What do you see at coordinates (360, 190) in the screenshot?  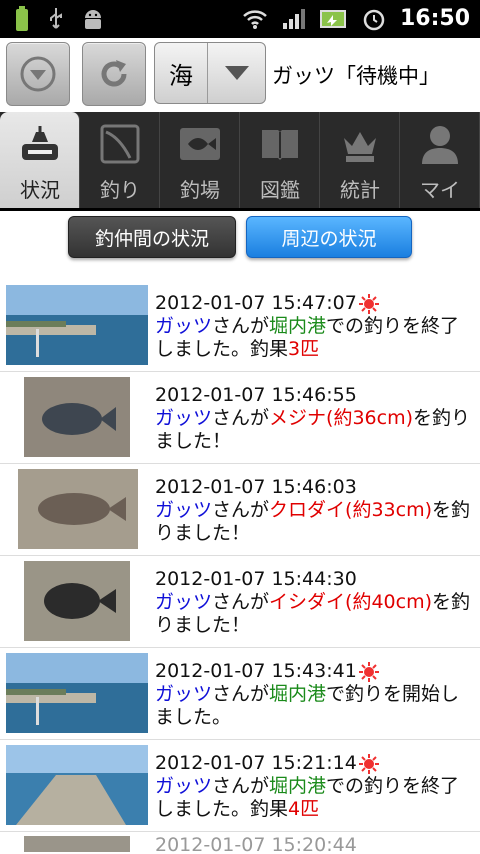 I see `tab-label: 統計` at bounding box center [360, 190].